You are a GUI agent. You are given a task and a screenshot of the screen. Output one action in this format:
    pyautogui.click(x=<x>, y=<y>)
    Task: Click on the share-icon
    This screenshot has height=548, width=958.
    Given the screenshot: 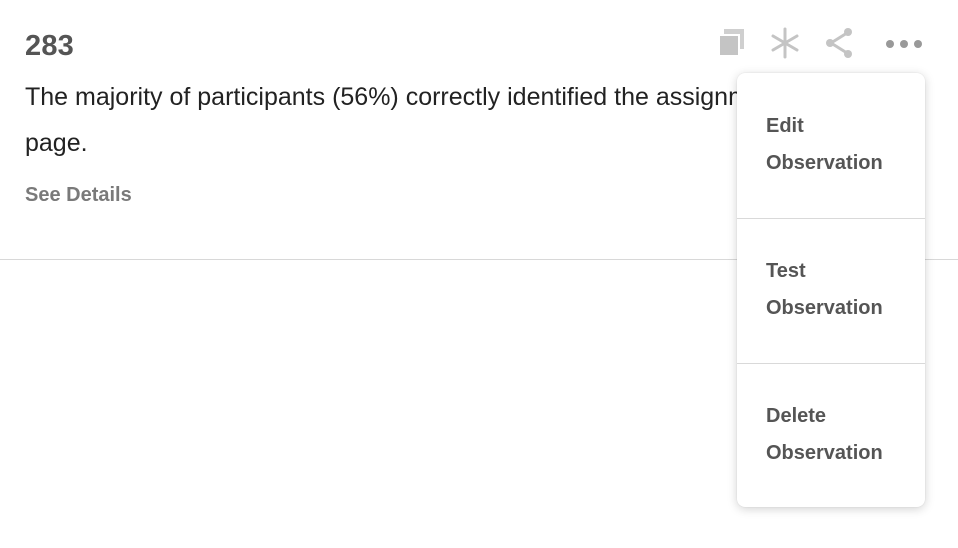 What is the action you would take?
    pyautogui.click(x=839, y=43)
    